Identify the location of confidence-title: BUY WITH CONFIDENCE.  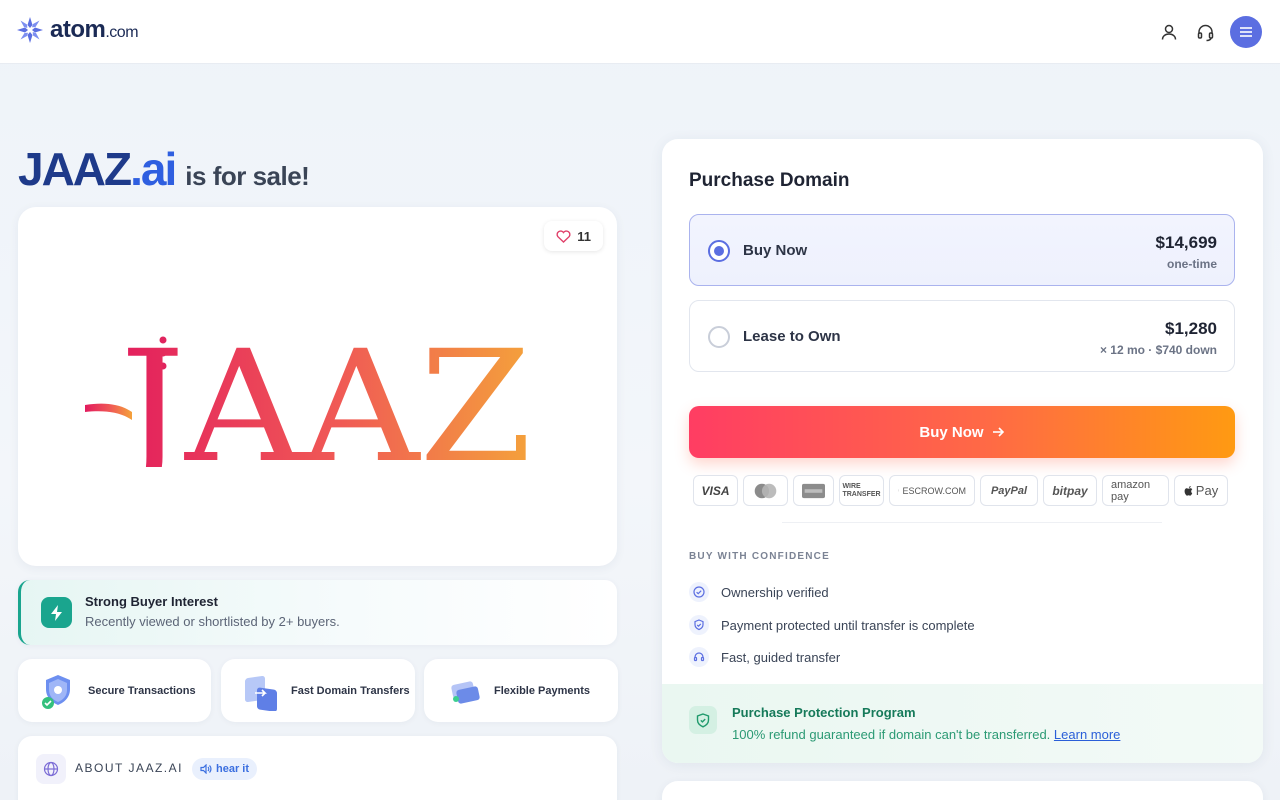
(759, 556).